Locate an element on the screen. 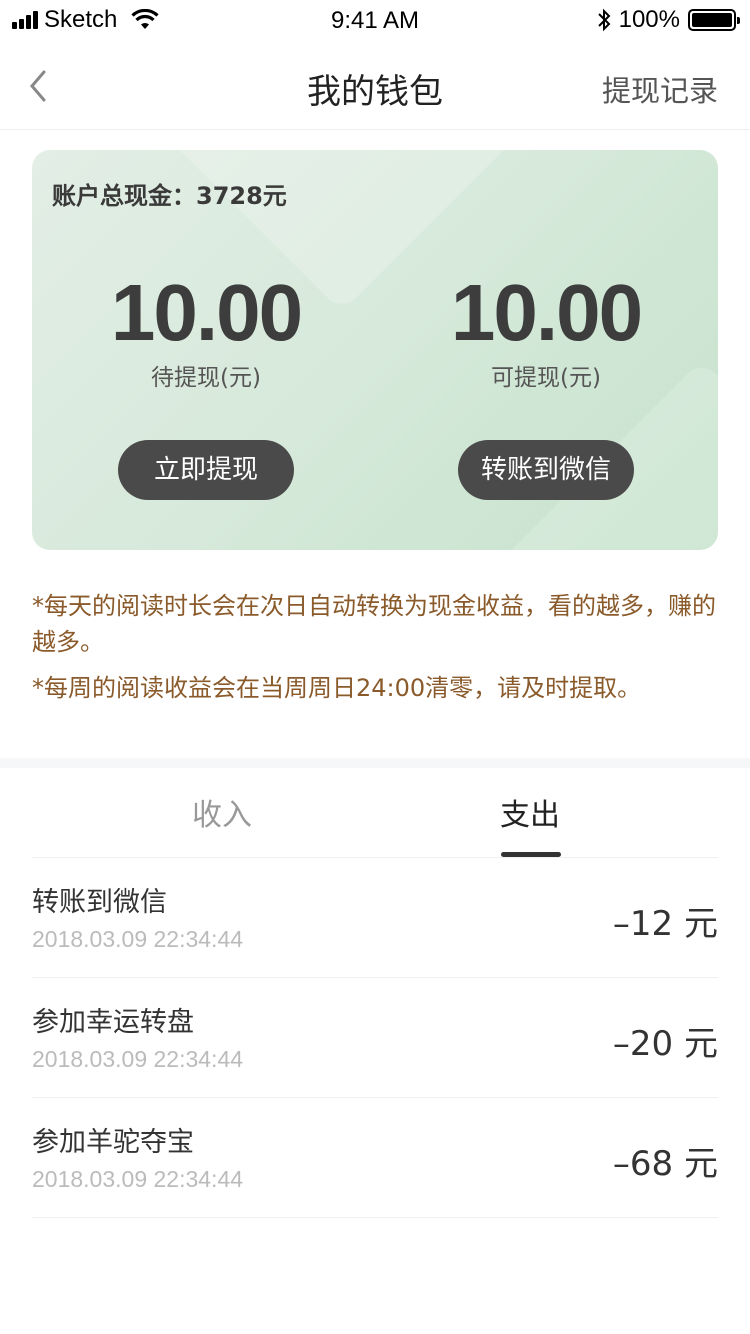 This screenshot has height=1334, width=750. available-amount: 10.00 is located at coordinates (546, 312).